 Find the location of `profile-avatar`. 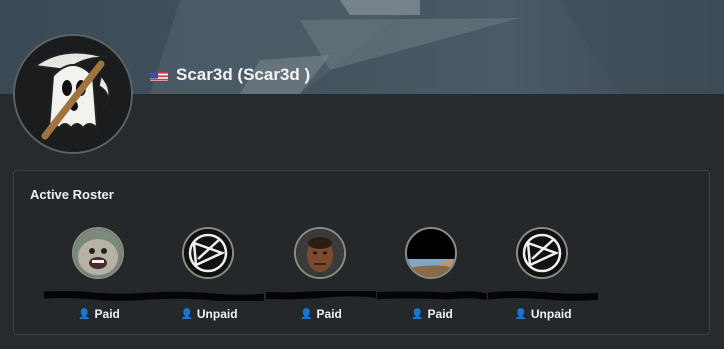

profile-avatar is located at coordinates (73, 94).